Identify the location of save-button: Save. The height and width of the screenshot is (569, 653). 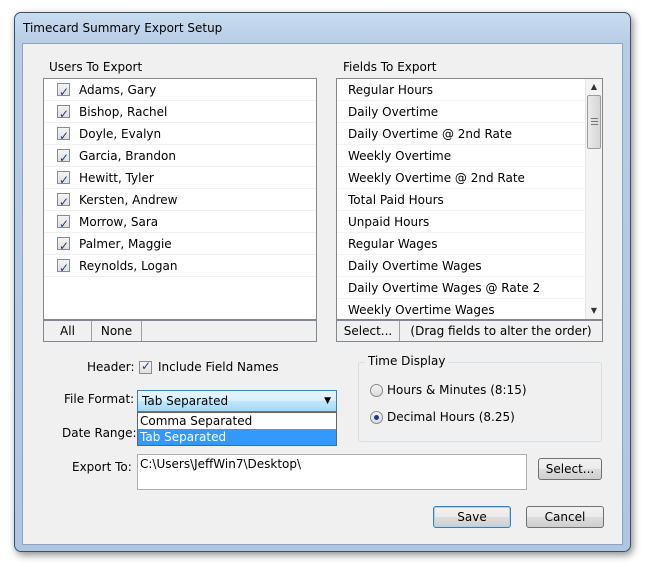
(472, 517).